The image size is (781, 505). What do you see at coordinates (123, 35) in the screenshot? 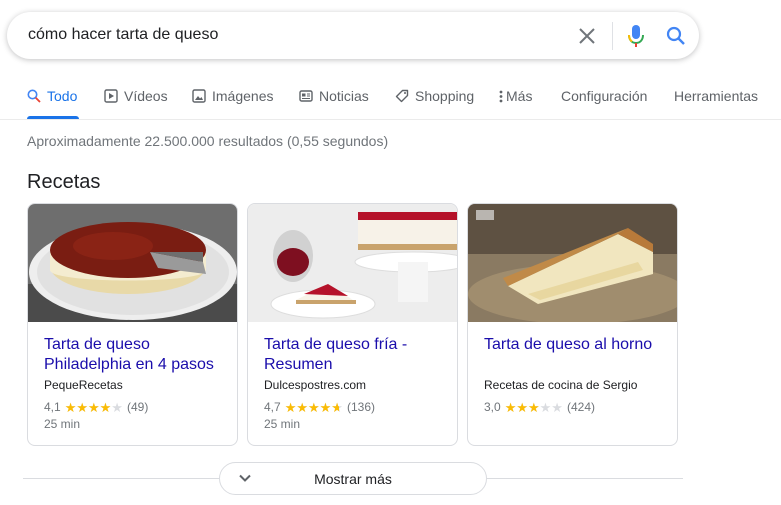
I see `search-input: cómo hacer tarta de queso` at bounding box center [123, 35].